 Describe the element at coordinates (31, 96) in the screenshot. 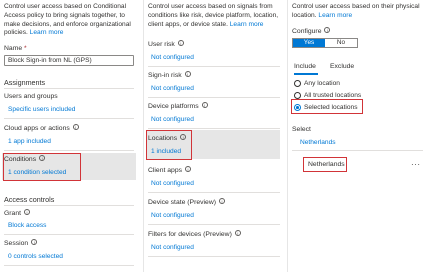

I see `users-groups-label: Users and groups` at that location.